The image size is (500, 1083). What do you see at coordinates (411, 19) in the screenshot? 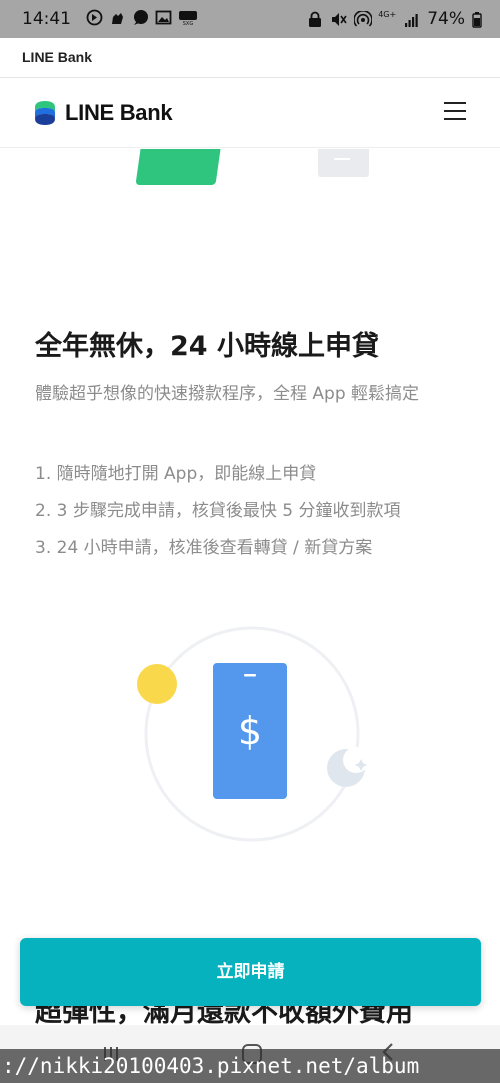
I see `signal-icon` at bounding box center [411, 19].